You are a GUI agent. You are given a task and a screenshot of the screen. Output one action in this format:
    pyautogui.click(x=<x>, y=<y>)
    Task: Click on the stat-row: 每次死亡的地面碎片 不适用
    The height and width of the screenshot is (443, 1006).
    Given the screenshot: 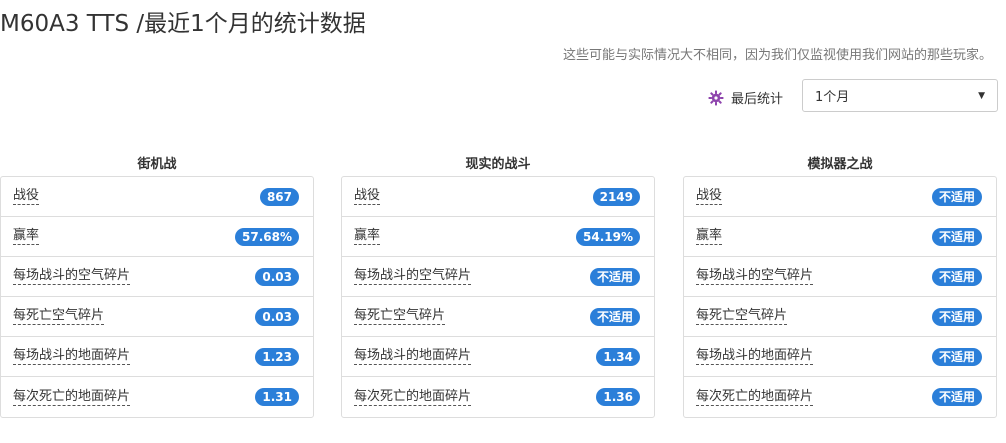 What is the action you would take?
    pyautogui.click(x=840, y=397)
    